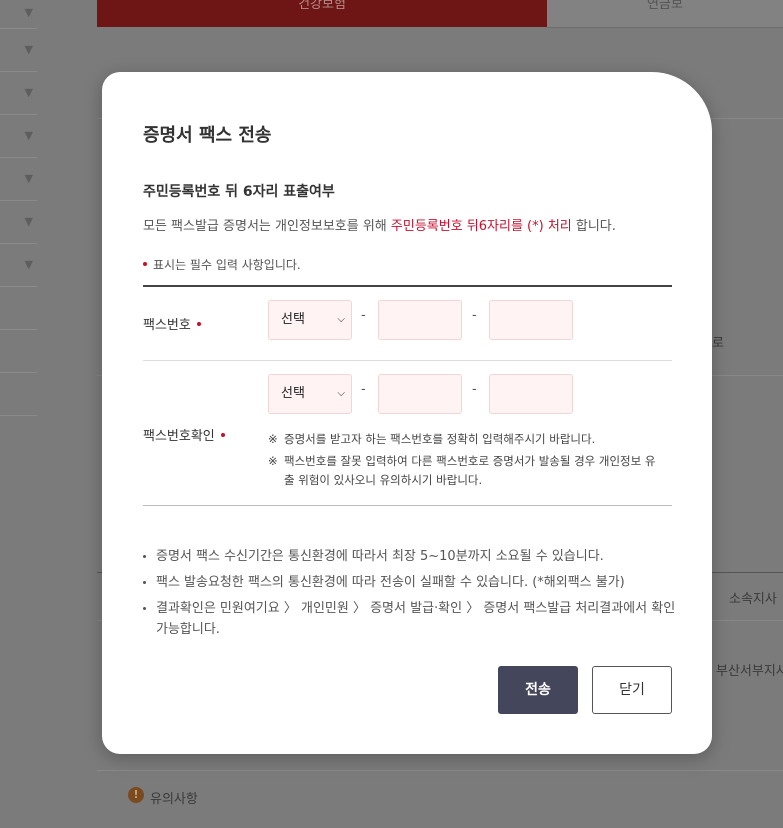 The height and width of the screenshot is (828, 783). I want to click on close-button: 닫기, so click(632, 690).